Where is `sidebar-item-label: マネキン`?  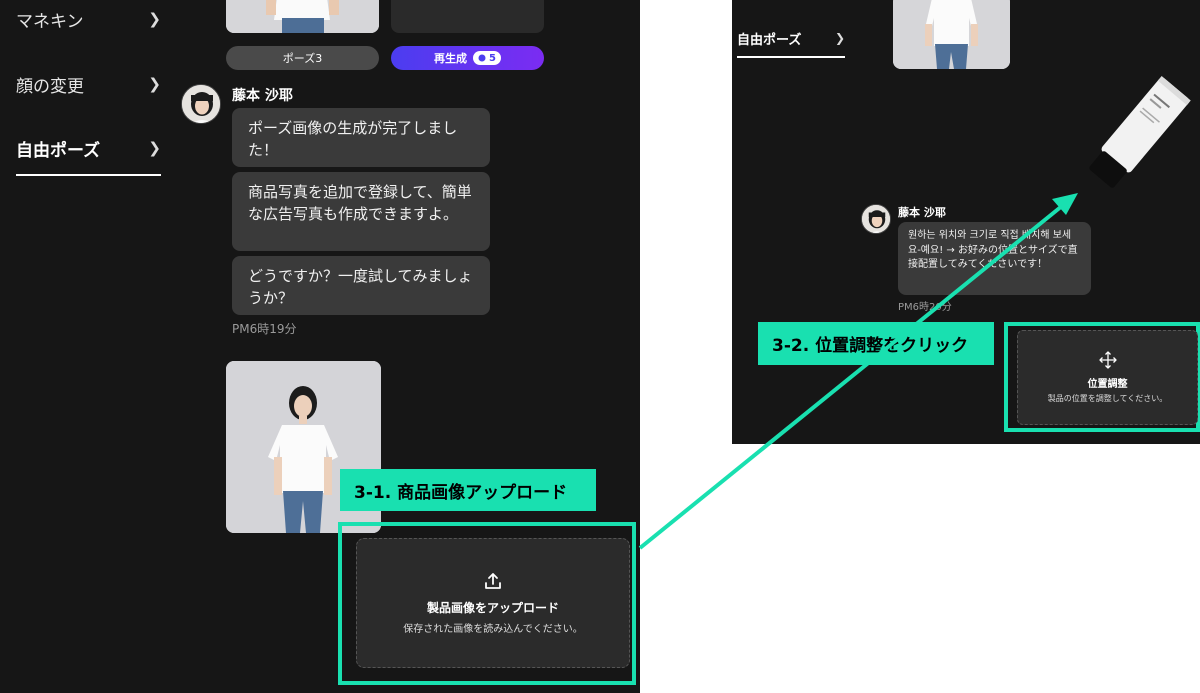 sidebar-item-label: マネキン is located at coordinates (50, 21).